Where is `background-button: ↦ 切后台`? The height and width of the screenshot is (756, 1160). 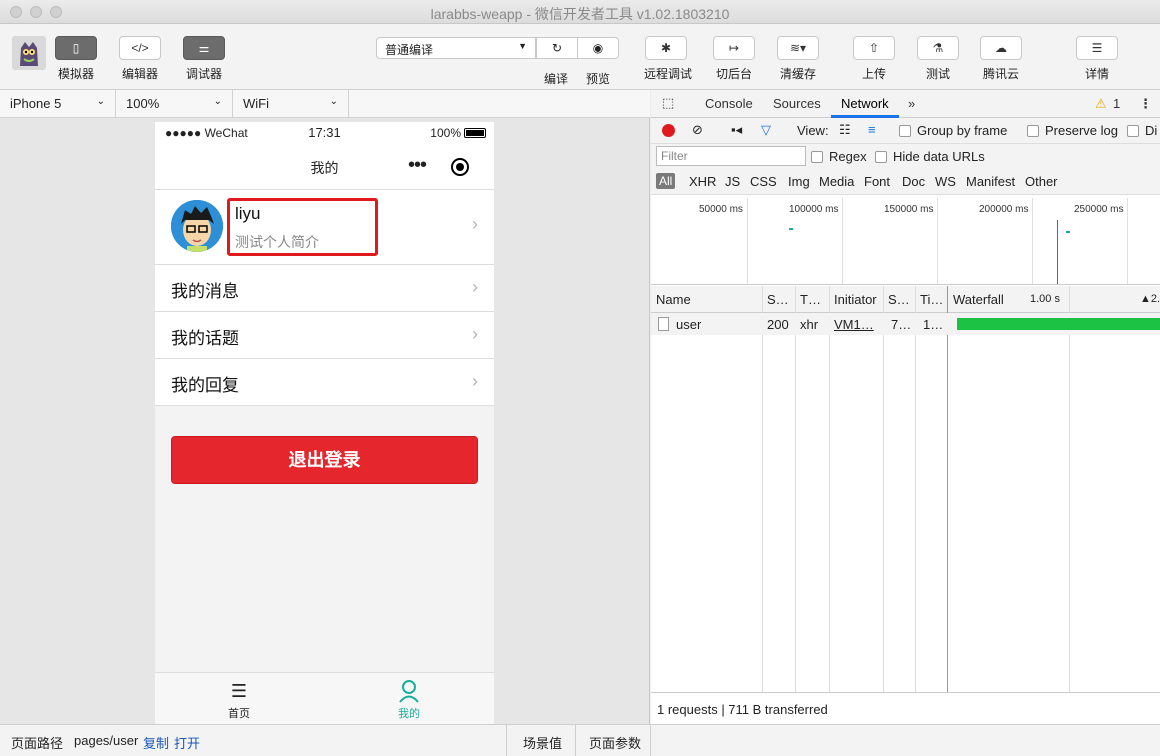
background-button: ↦ 切后台 is located at coordinates (734, 59).